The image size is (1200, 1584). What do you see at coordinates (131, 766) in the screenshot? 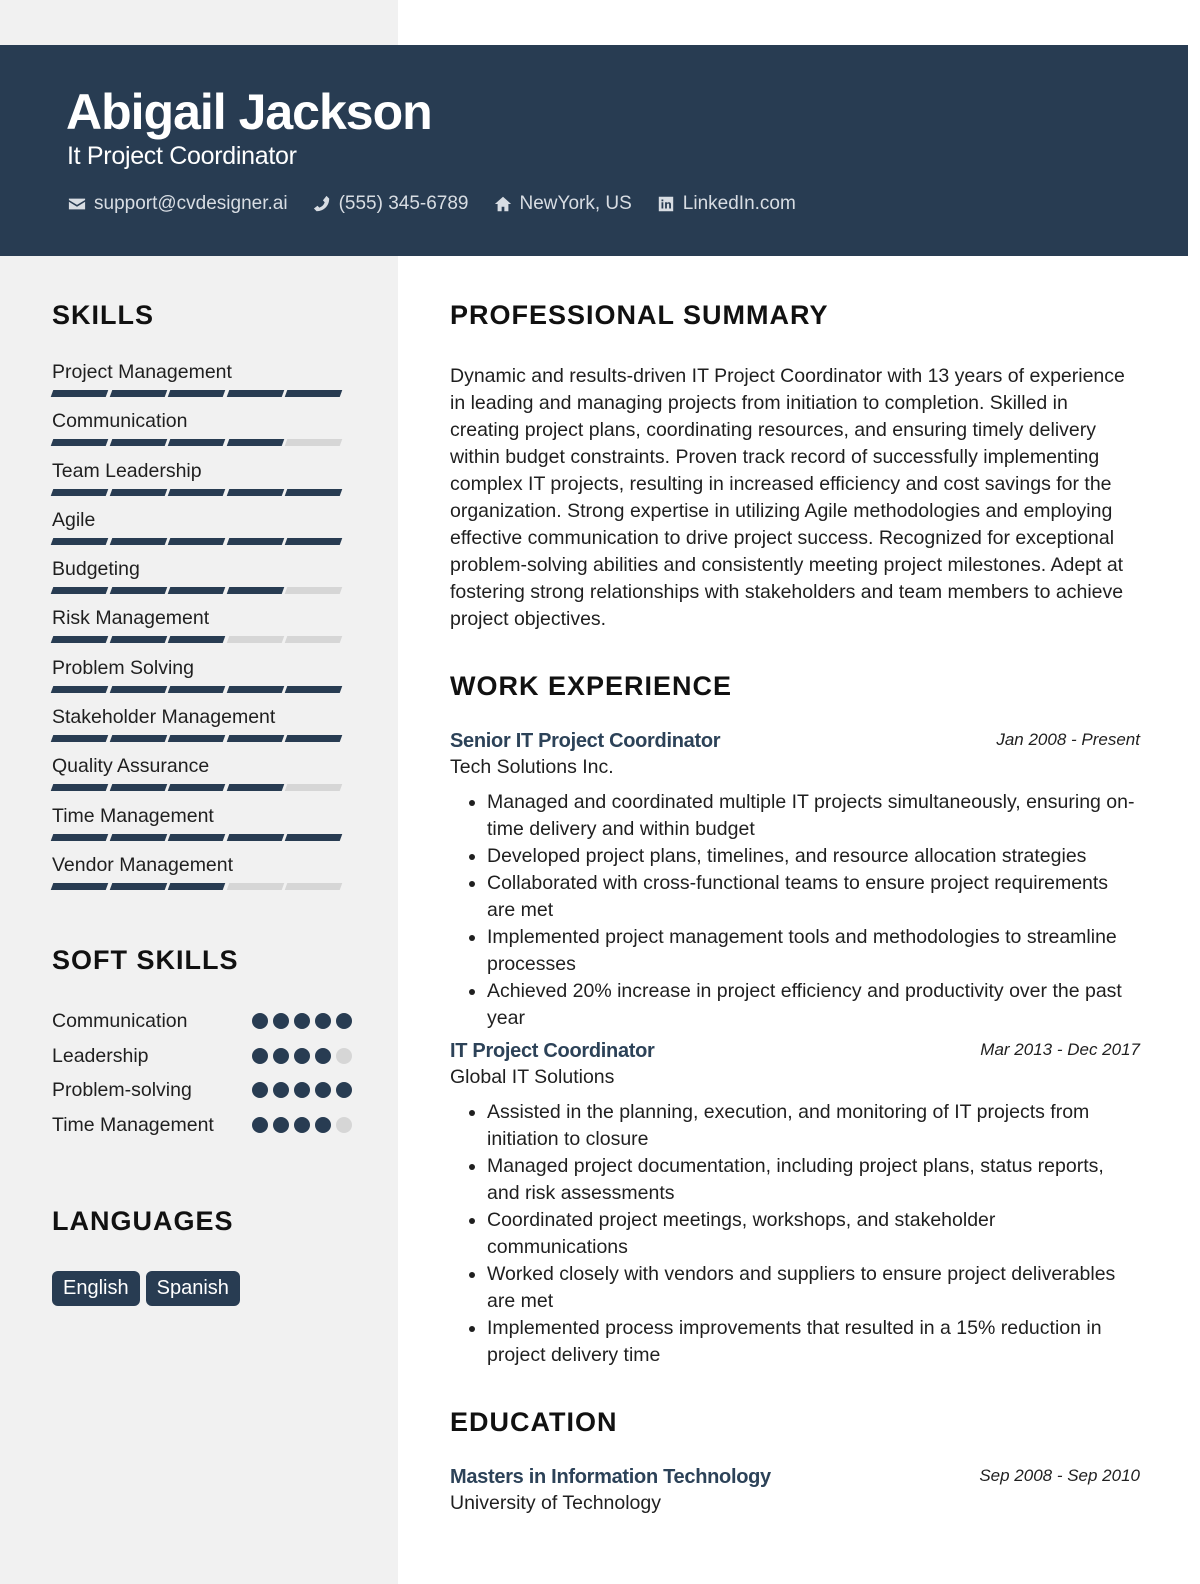
I see `skill-label: Quality Assurance` at bounding box center [131, 766].